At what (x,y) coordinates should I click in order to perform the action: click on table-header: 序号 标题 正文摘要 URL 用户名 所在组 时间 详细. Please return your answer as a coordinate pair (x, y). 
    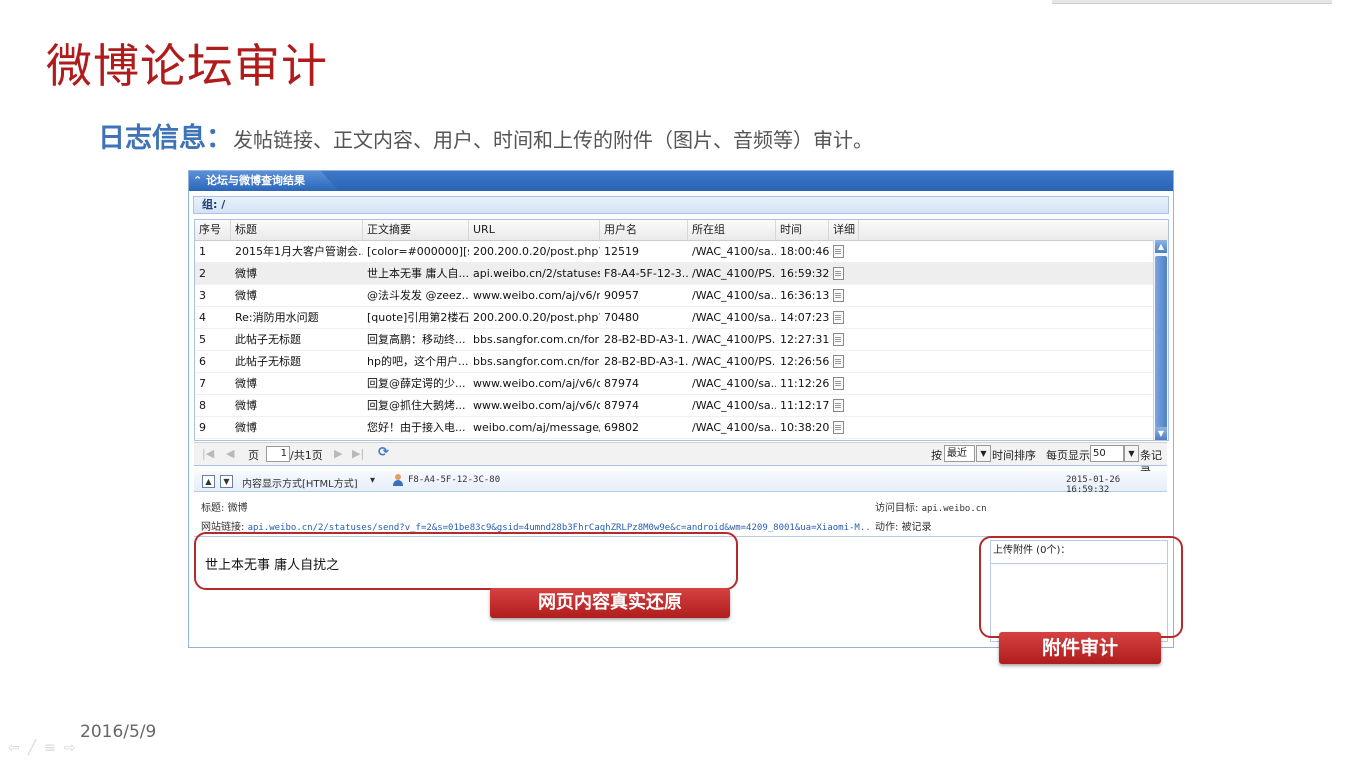
    Looking at the image, I should click on (681, 230).